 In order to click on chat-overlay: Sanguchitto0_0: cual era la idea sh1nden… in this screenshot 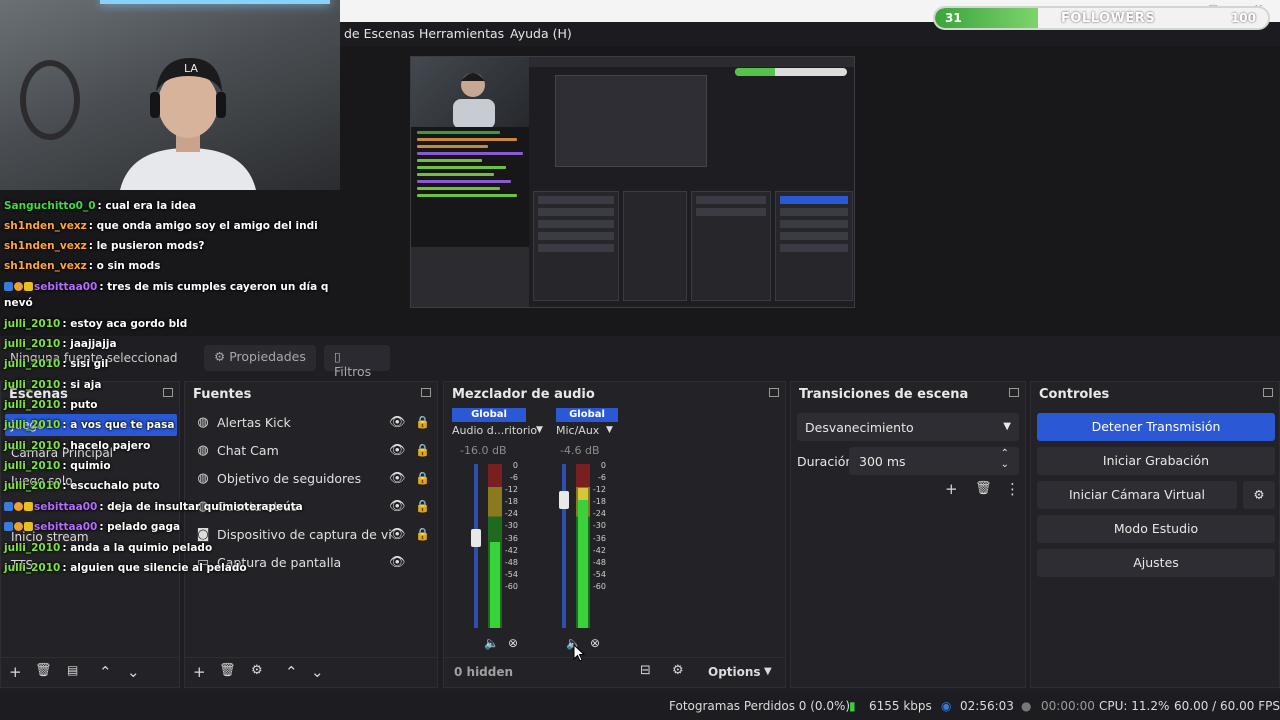, I will do `click(170, 387)`.